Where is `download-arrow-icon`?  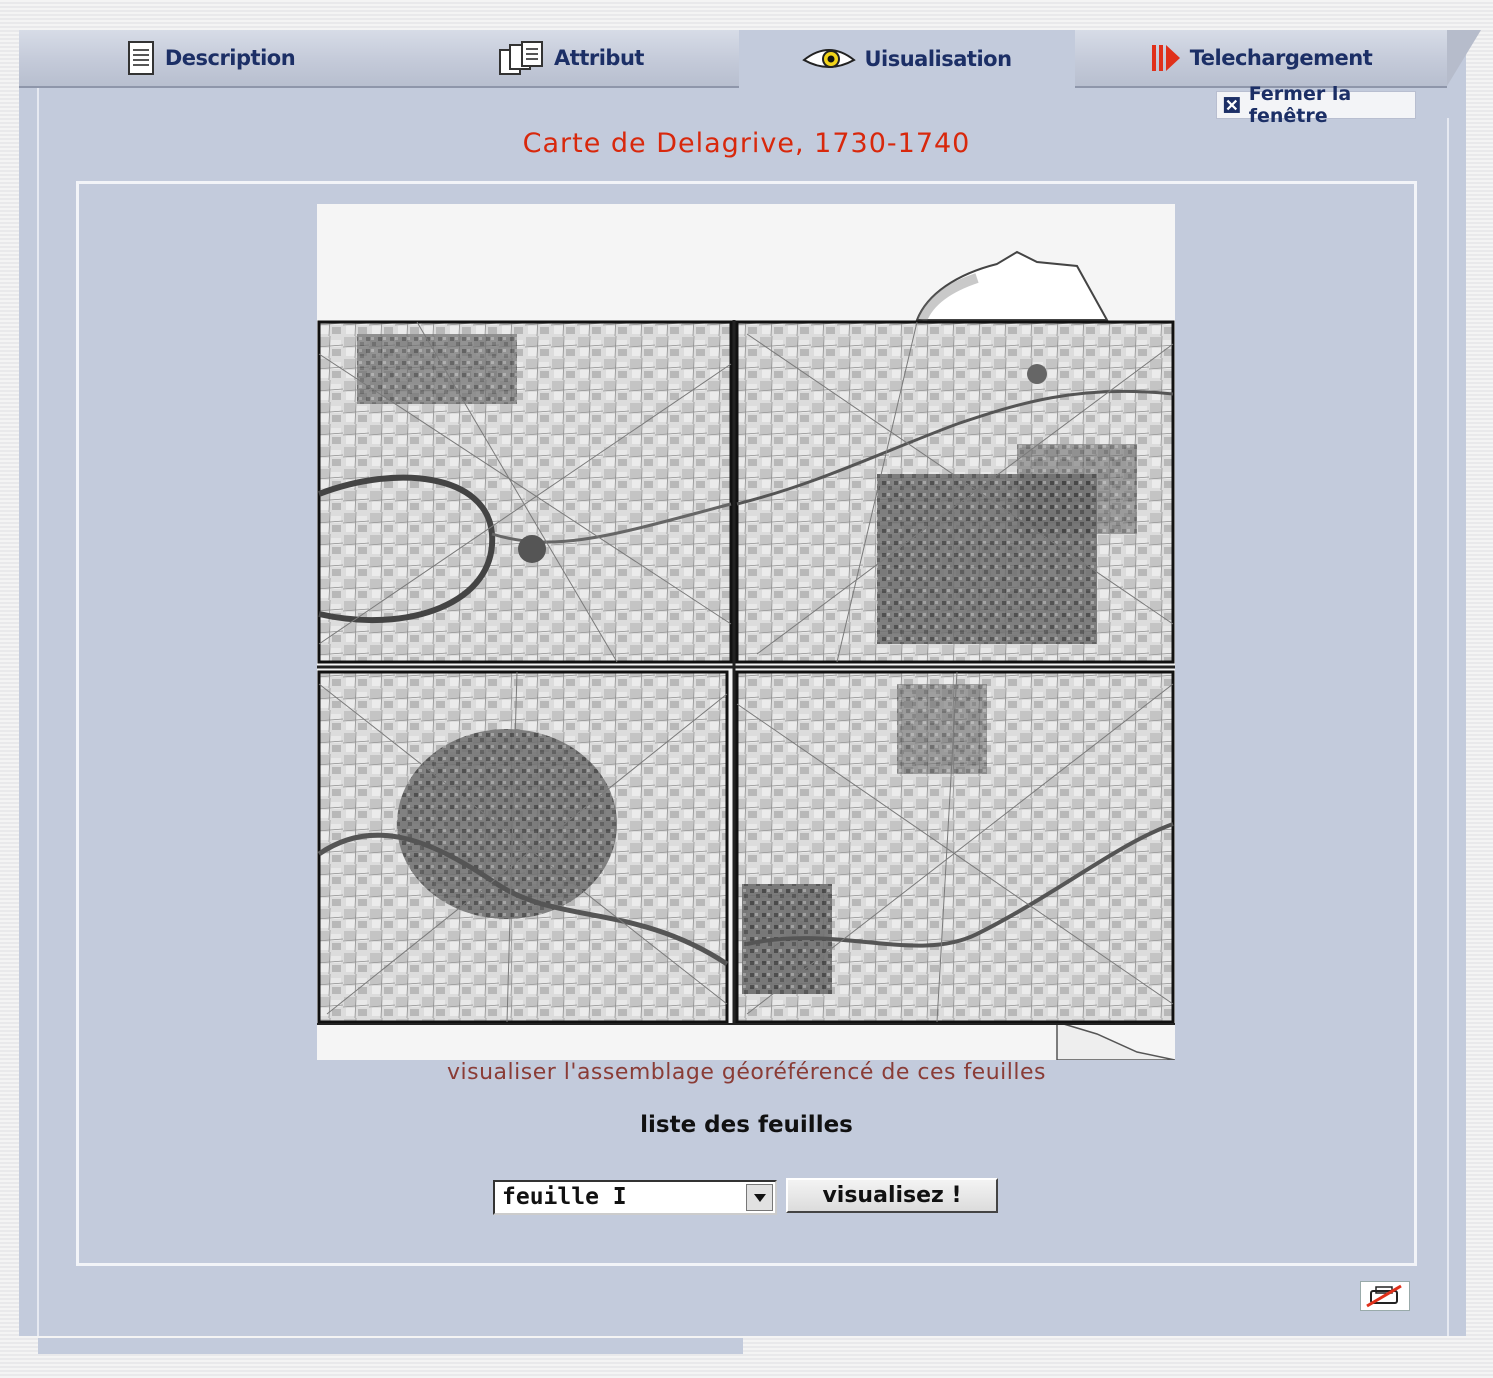
download-arrow-icon is located at coordinates (1165, 58).